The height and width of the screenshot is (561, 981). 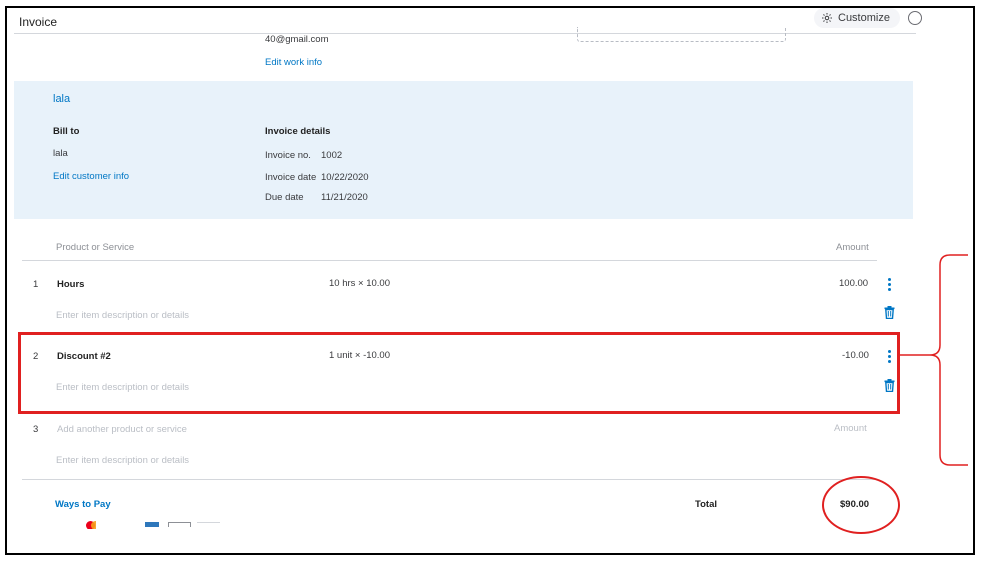 I want to click on company-email: 40@gmail.com, so click(x=297, y=39).